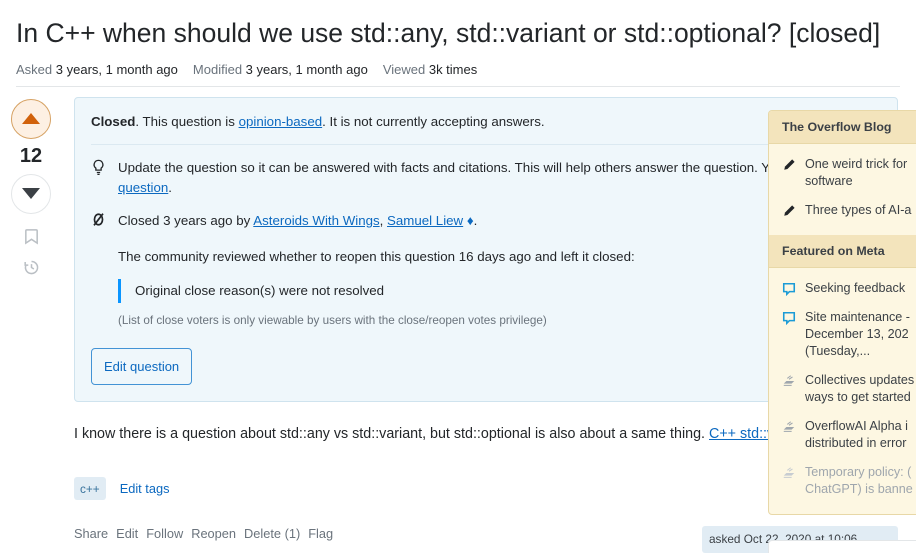 The width and height of the screenshot is (916, 553). I want to click on stat-asked: Asked 3 years, 1 month ago, so click(97, 69).